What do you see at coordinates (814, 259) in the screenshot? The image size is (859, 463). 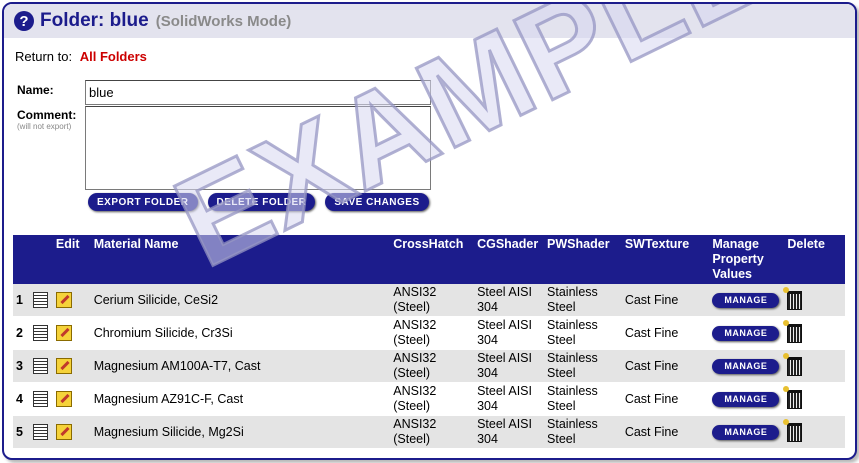 I see `col-delete: Delete` at bounding box center [814, 259].